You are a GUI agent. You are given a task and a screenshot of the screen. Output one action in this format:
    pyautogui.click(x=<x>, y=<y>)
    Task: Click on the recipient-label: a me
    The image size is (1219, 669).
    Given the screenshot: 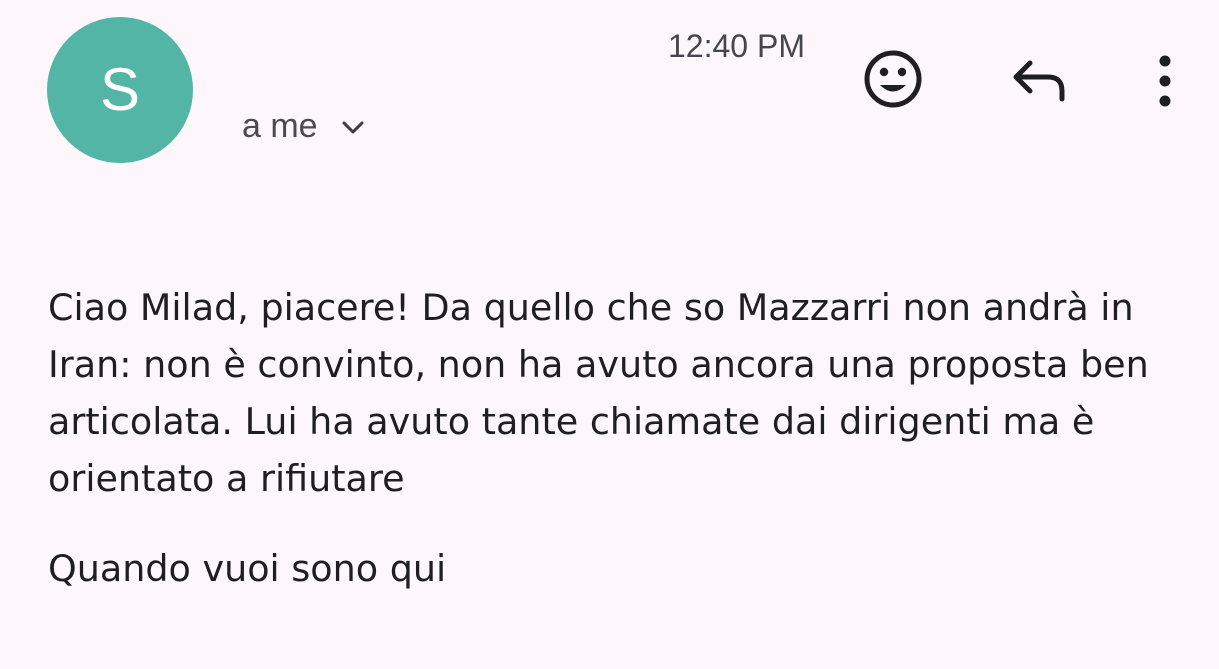 What is the action you would take?
    pyautogui.click(x=280, y=126)
    